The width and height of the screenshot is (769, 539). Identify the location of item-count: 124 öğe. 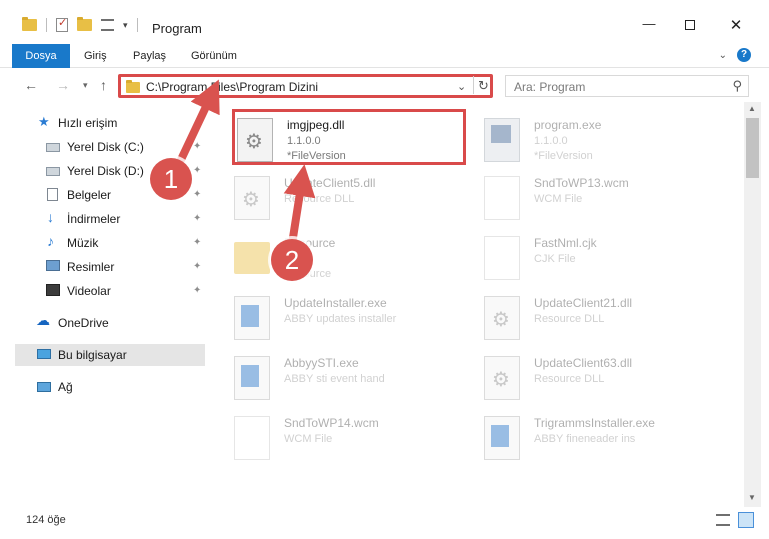
(46, 520).